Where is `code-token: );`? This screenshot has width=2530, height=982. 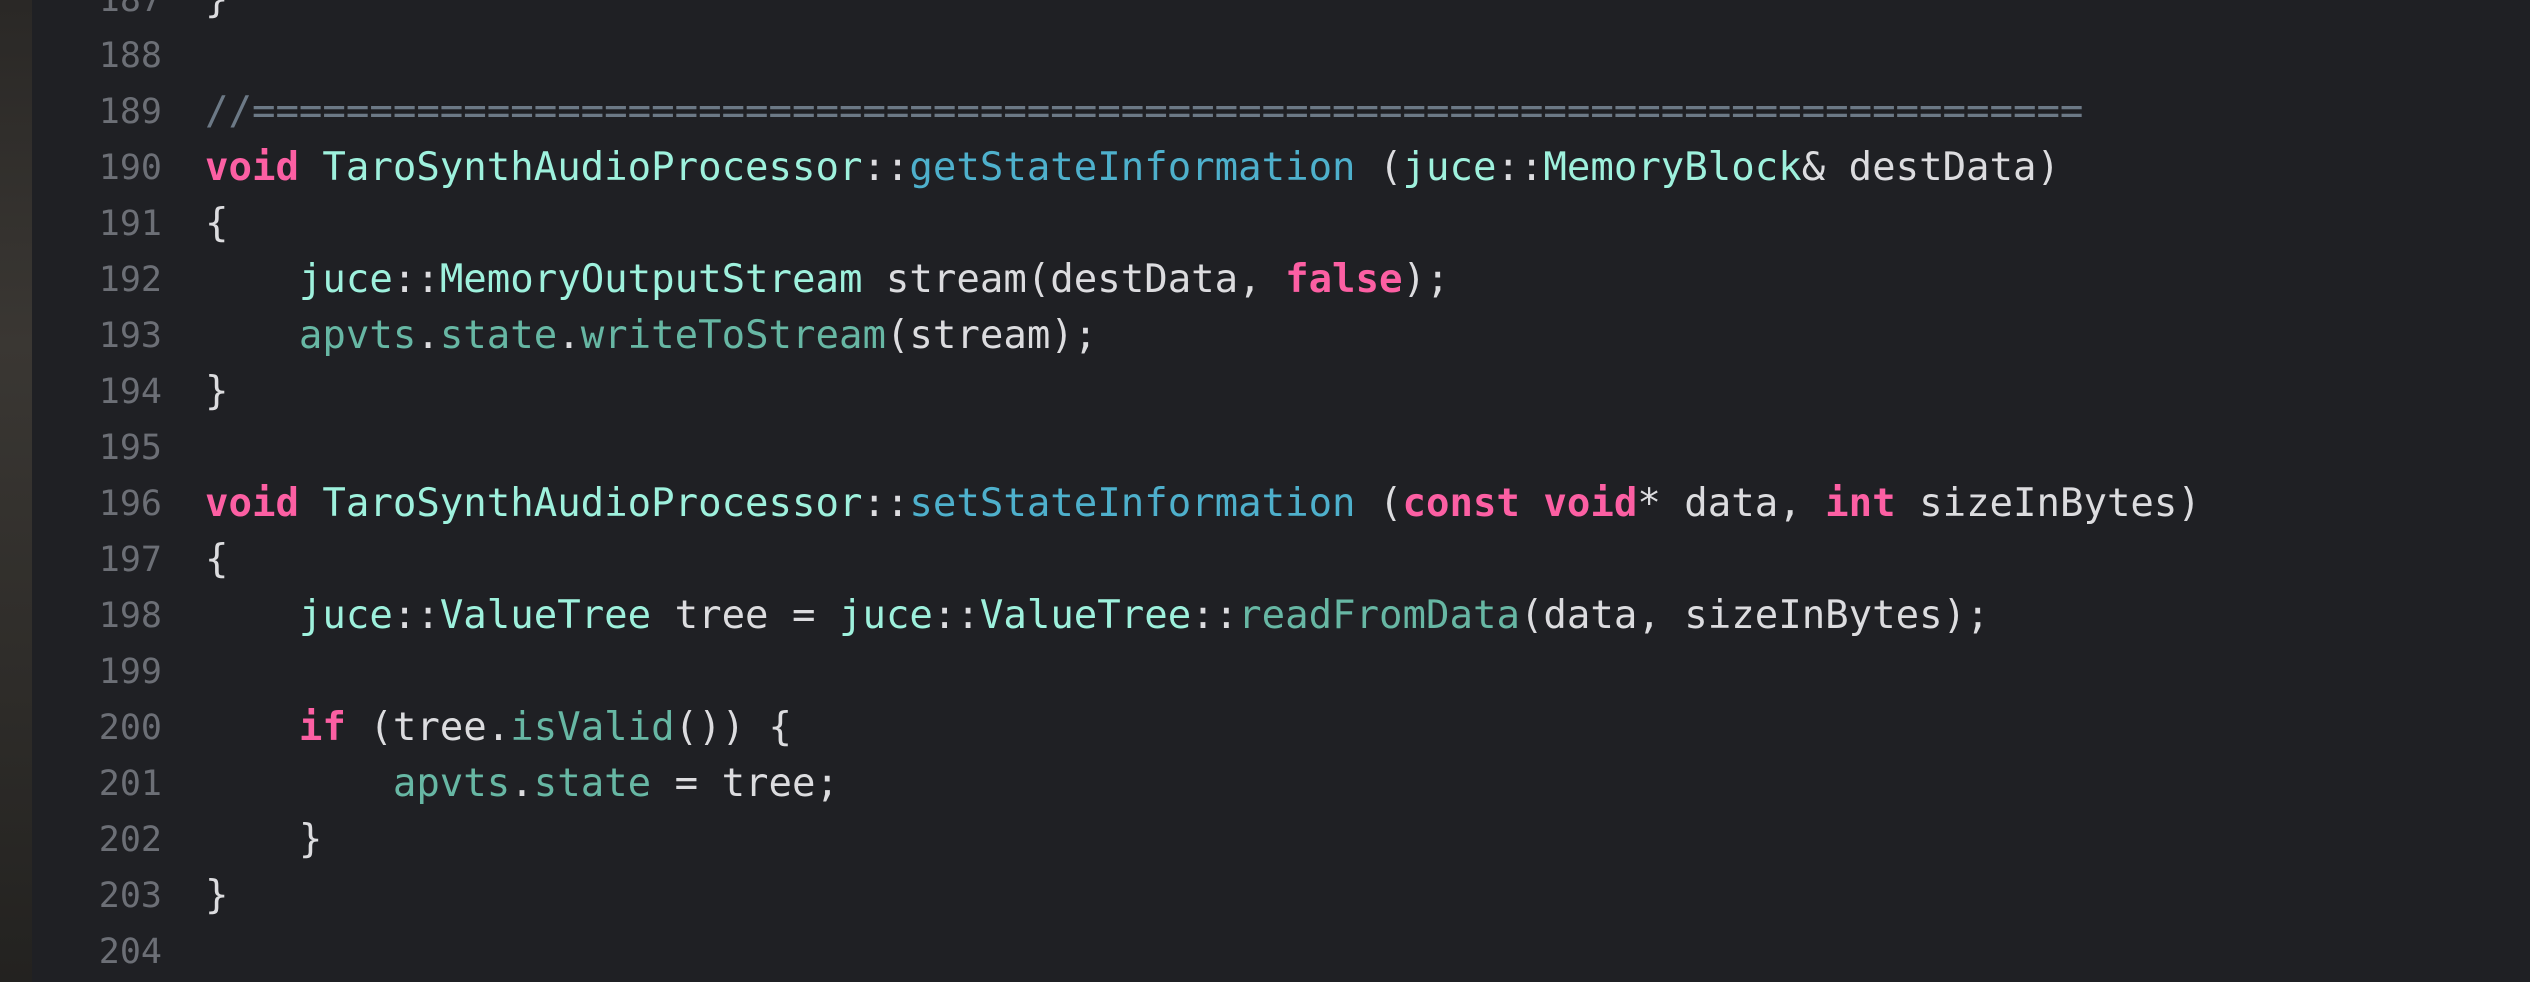
code-token: ); is located at coordinates (1426, 279).